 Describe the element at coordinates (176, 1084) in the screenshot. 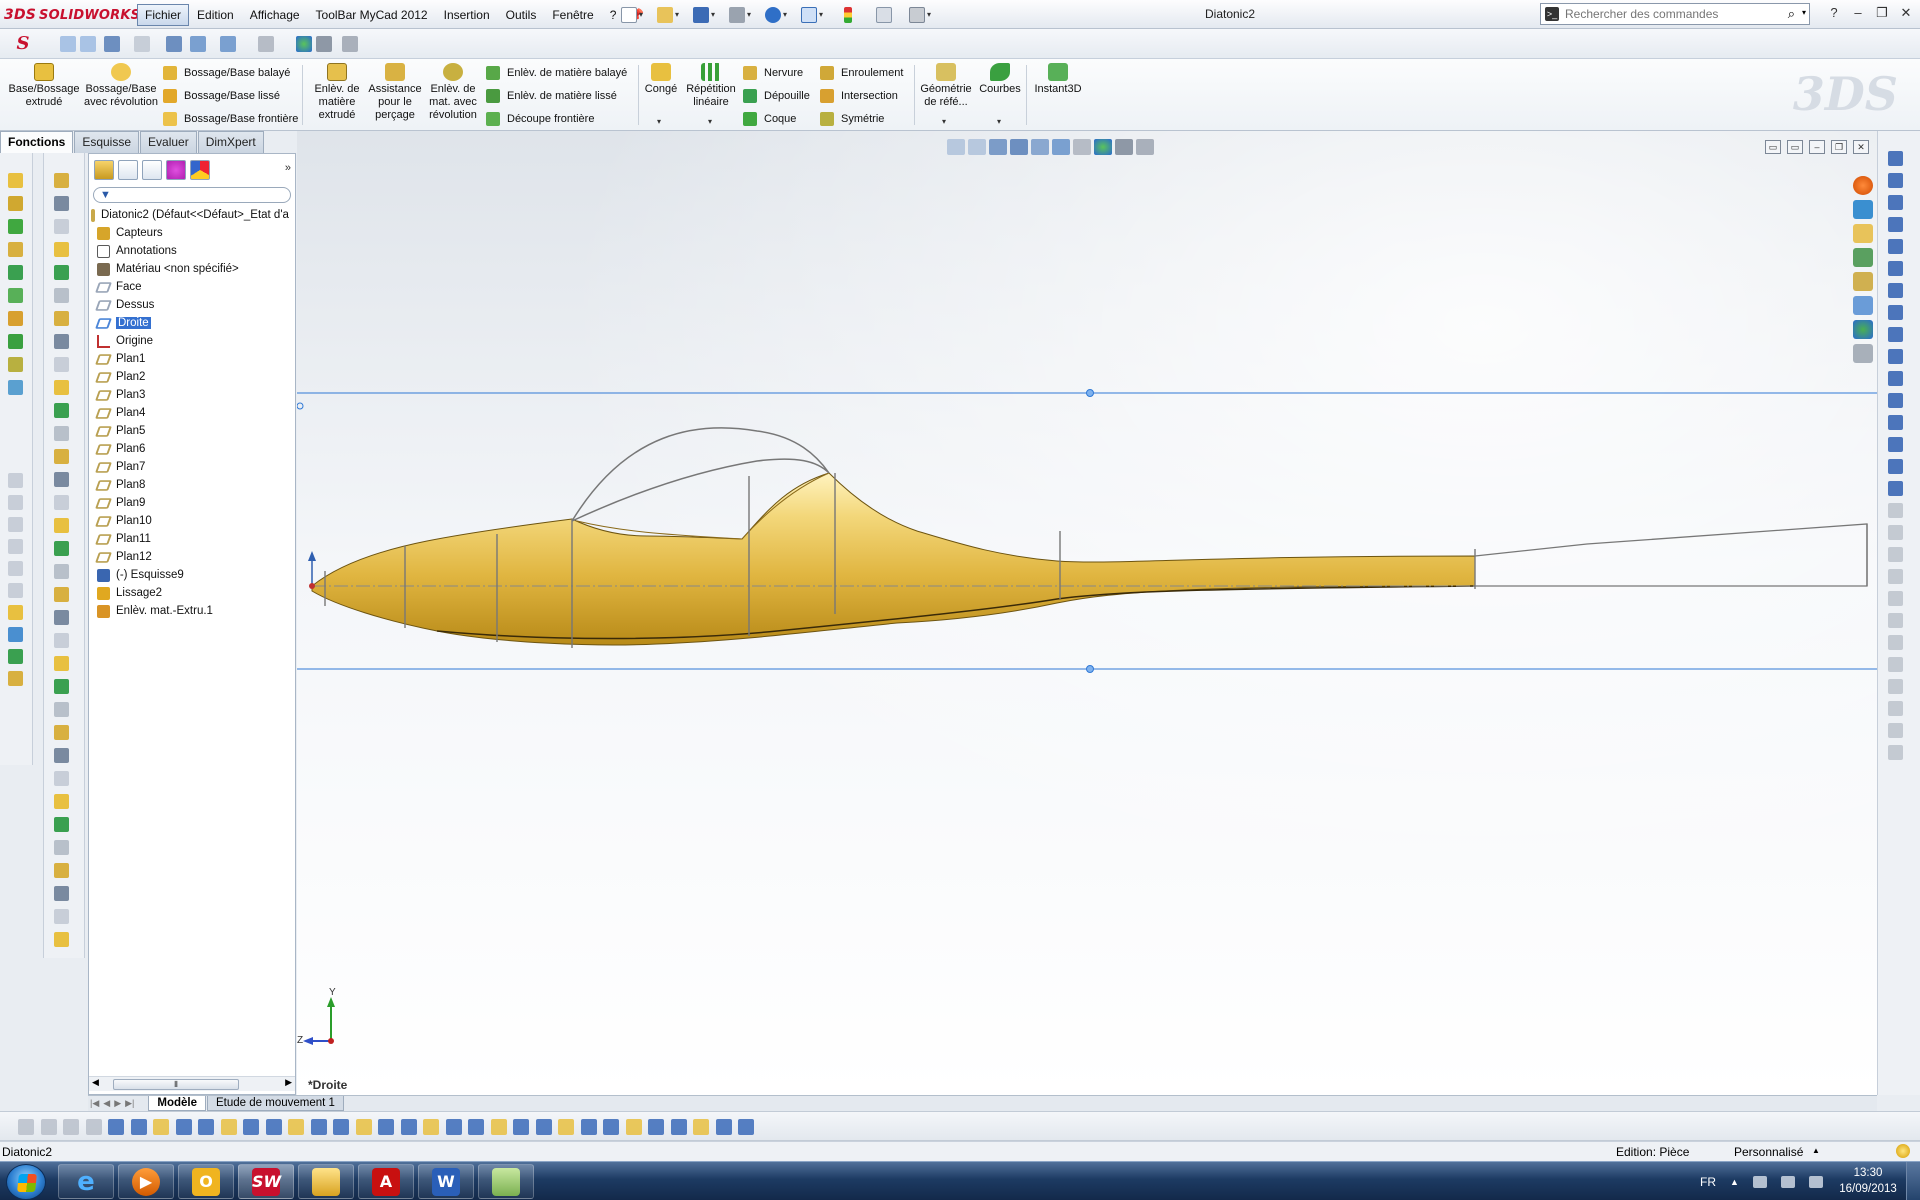

I see `scroll-thumb: ⦀` at that location.